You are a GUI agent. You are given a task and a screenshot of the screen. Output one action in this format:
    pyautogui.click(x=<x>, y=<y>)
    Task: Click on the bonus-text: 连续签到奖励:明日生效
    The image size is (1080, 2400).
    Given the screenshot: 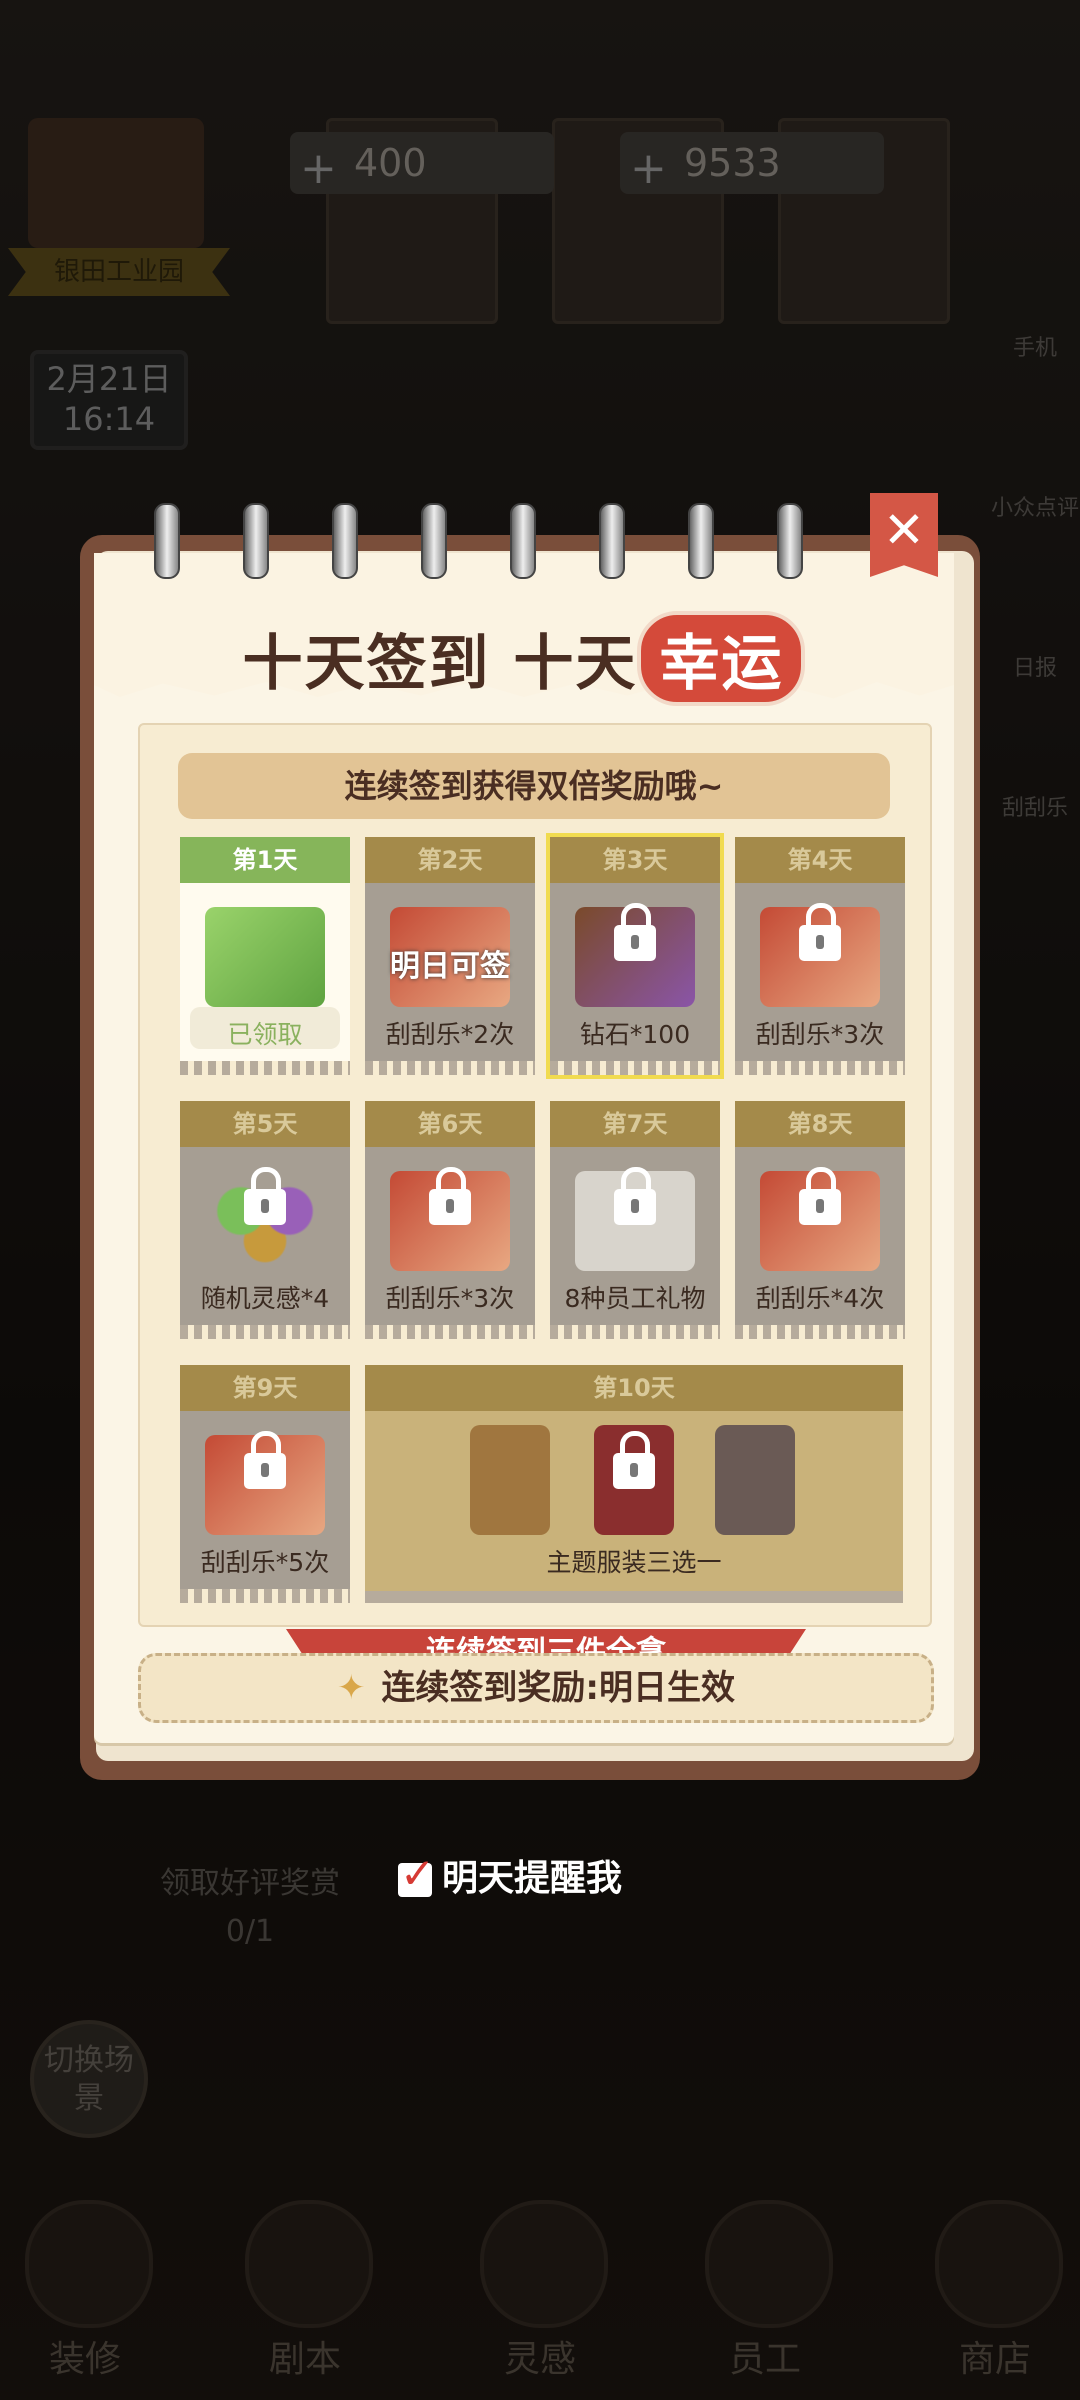 What is the action you would take?
    pyautogui.click(x=558, y=1688)
    